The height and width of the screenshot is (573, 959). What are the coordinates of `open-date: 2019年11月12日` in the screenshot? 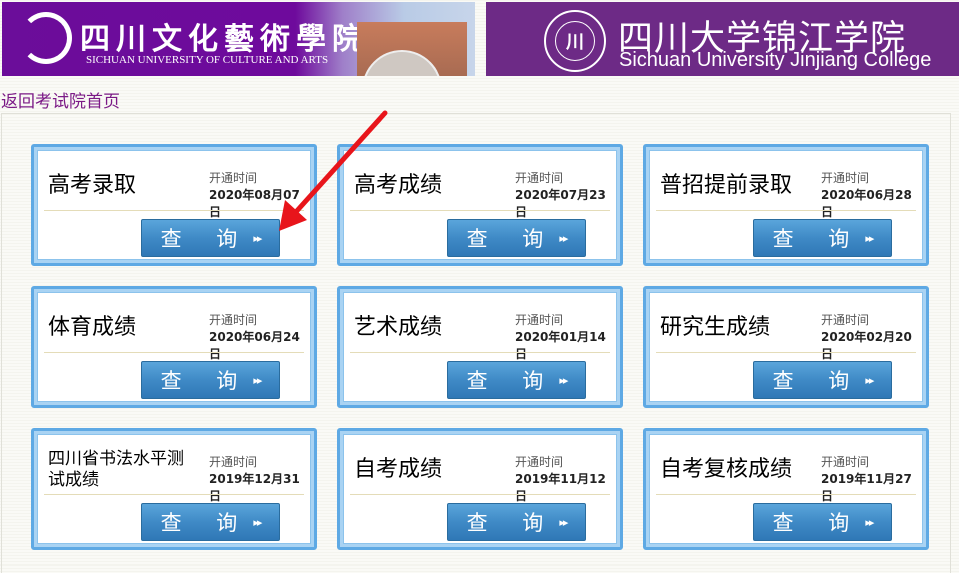 It's located at (560, 487).